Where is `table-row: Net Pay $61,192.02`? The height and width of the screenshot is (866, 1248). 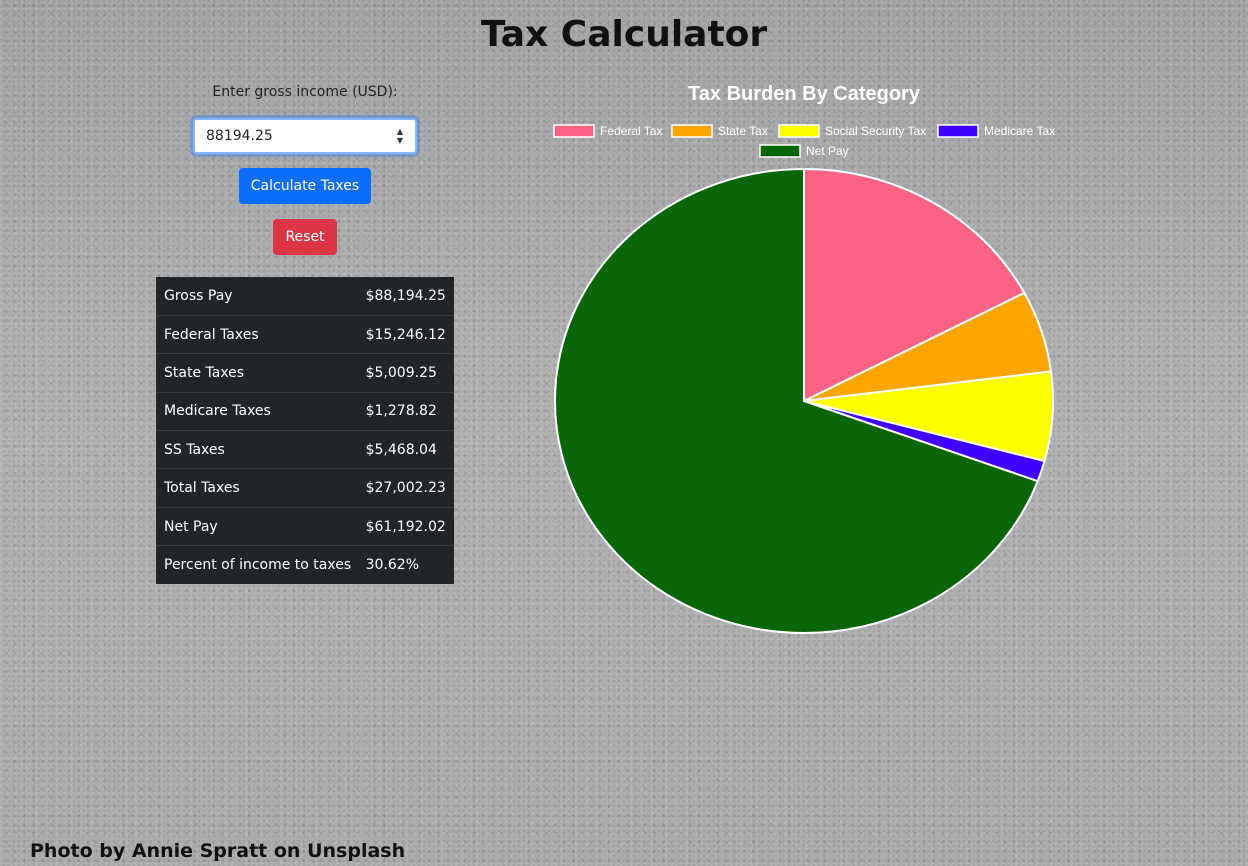
table-row: Net Pay $61,192.02 is located at coordinates (305, 527).